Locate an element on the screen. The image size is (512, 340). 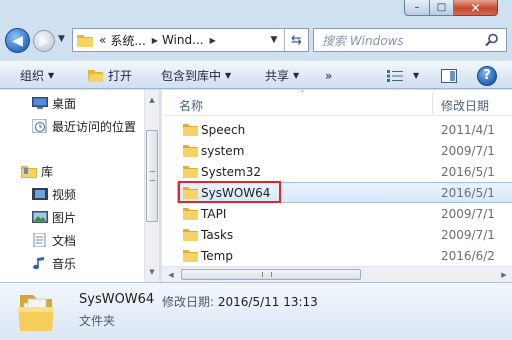
nav-item-libraries: 库 is located at coordinates (37, 171).